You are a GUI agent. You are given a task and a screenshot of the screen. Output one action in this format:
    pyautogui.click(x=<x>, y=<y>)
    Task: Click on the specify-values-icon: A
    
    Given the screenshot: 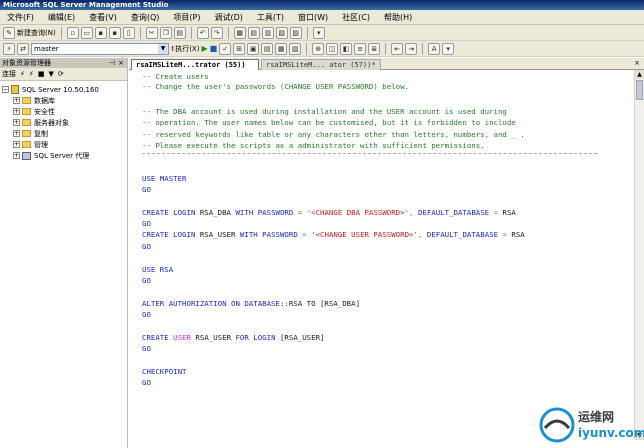 What is the action you would take?
    pyautogui.click(x=434, y=48)
    